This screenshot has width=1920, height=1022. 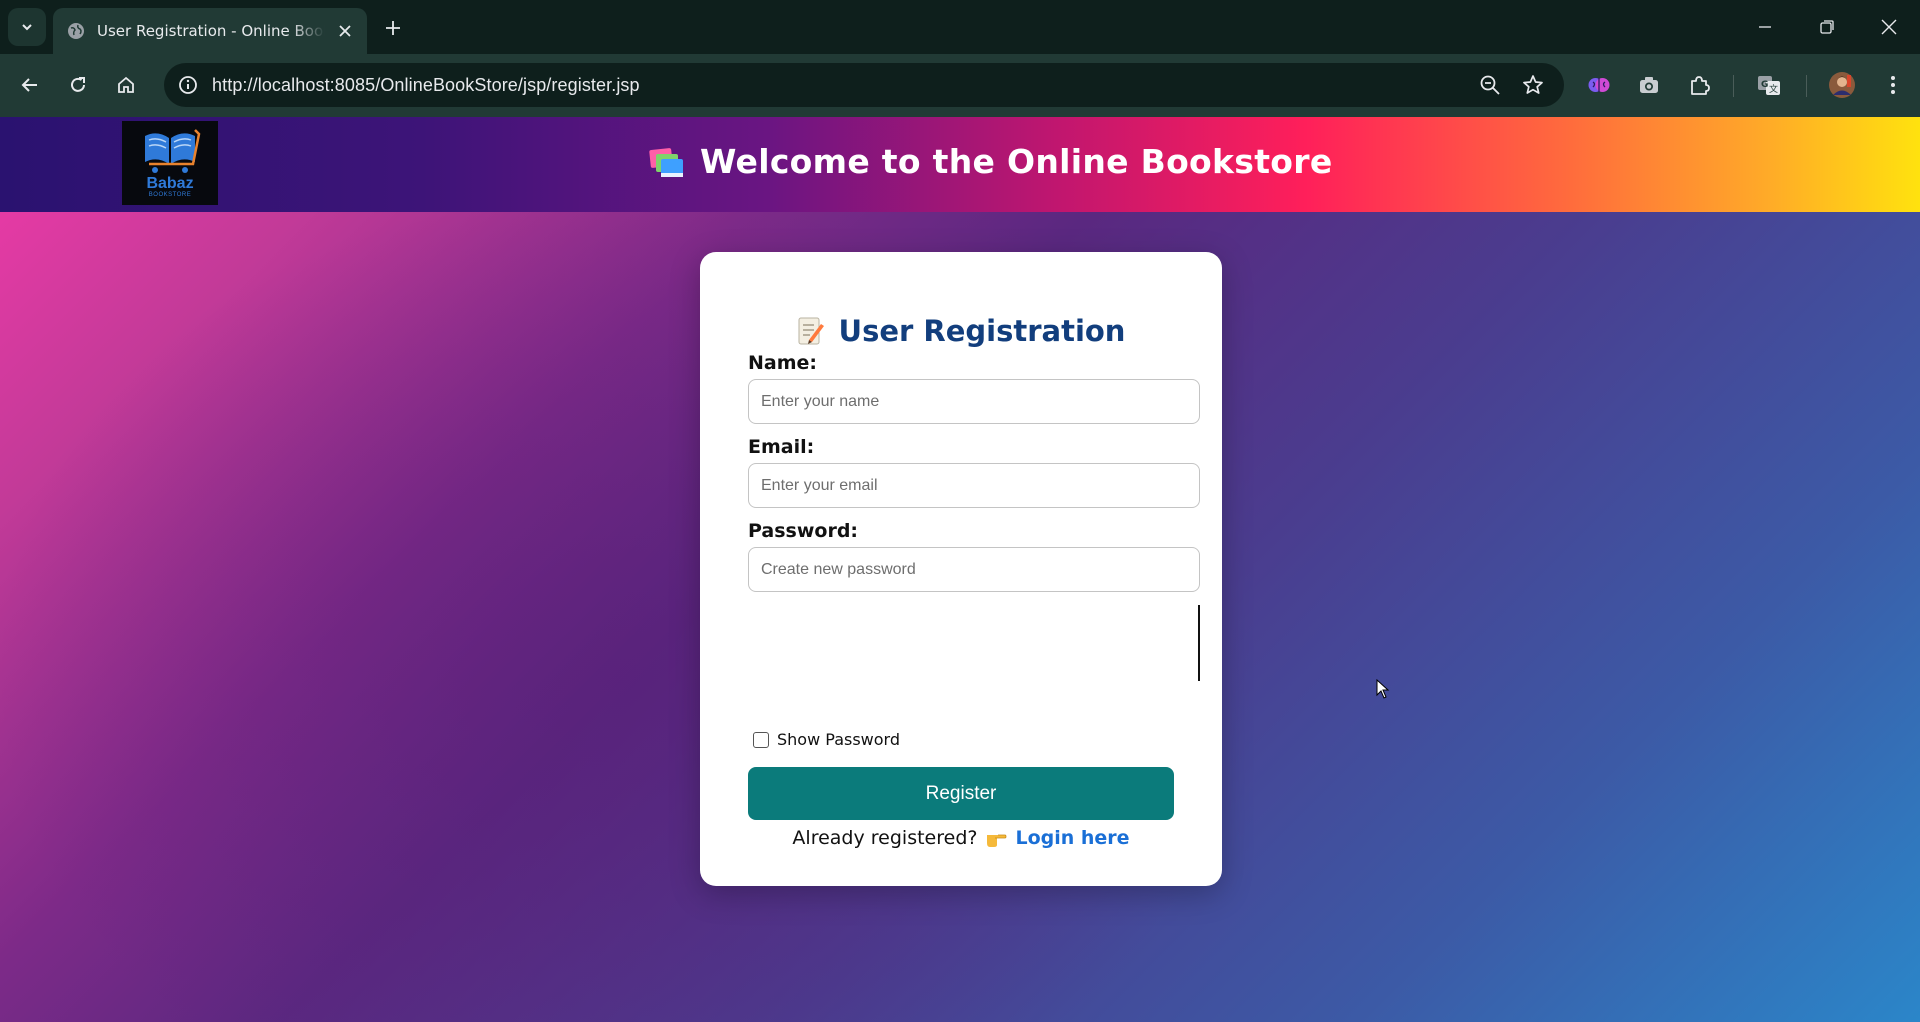 I want to click on register-button: Register, so click(x=961, y=793).